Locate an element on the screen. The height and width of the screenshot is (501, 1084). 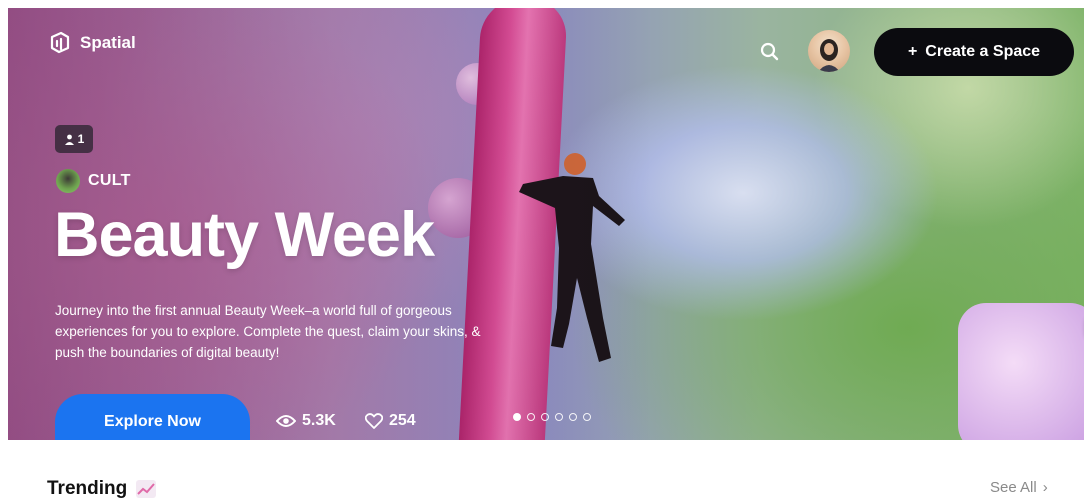
create-space-button: + Create a Space is located at coordinates (974, 52).